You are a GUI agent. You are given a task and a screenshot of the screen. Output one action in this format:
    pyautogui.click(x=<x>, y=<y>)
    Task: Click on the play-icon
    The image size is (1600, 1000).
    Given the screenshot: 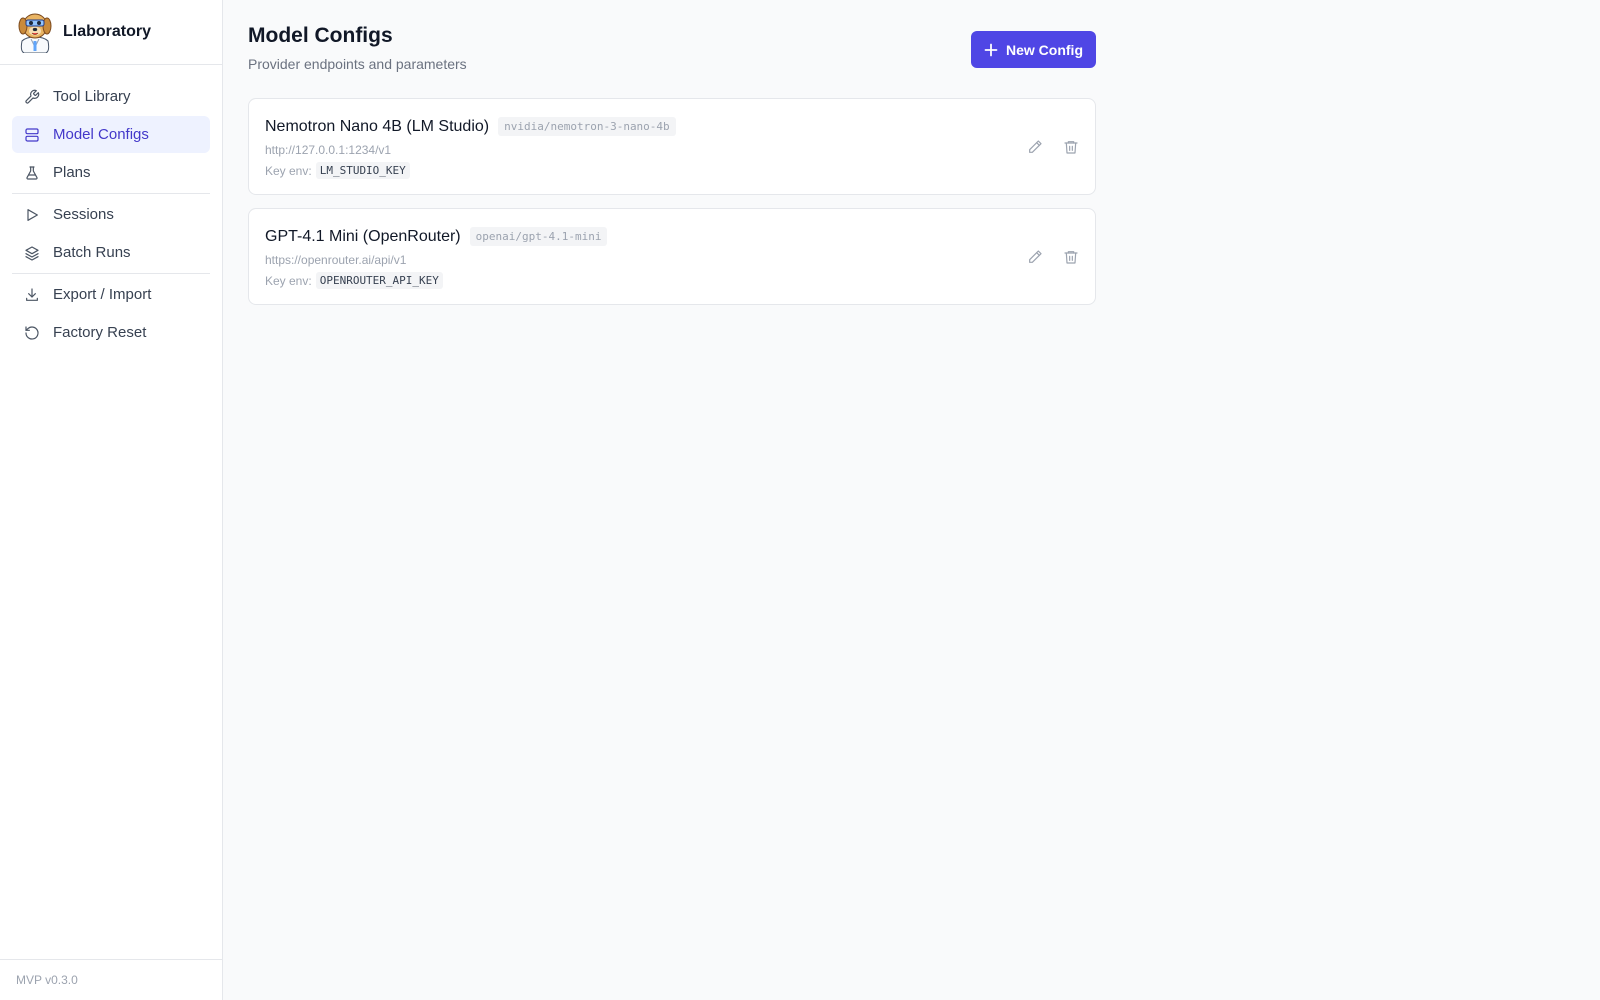 What is the action you would take?
    pyautogui.click(x=32, y=215)
    